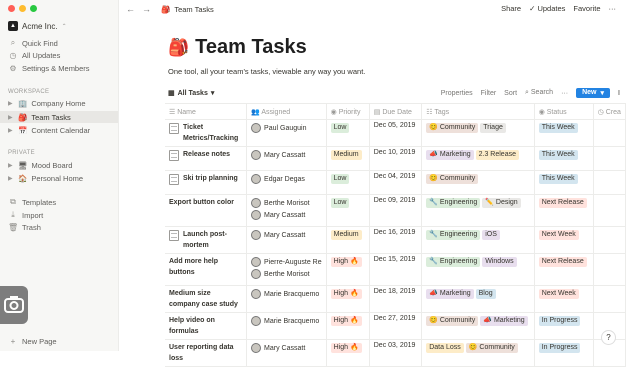 This screenshot has width=626, height=367. I want to click on favorite-button: Favorite, so click(586, 8).